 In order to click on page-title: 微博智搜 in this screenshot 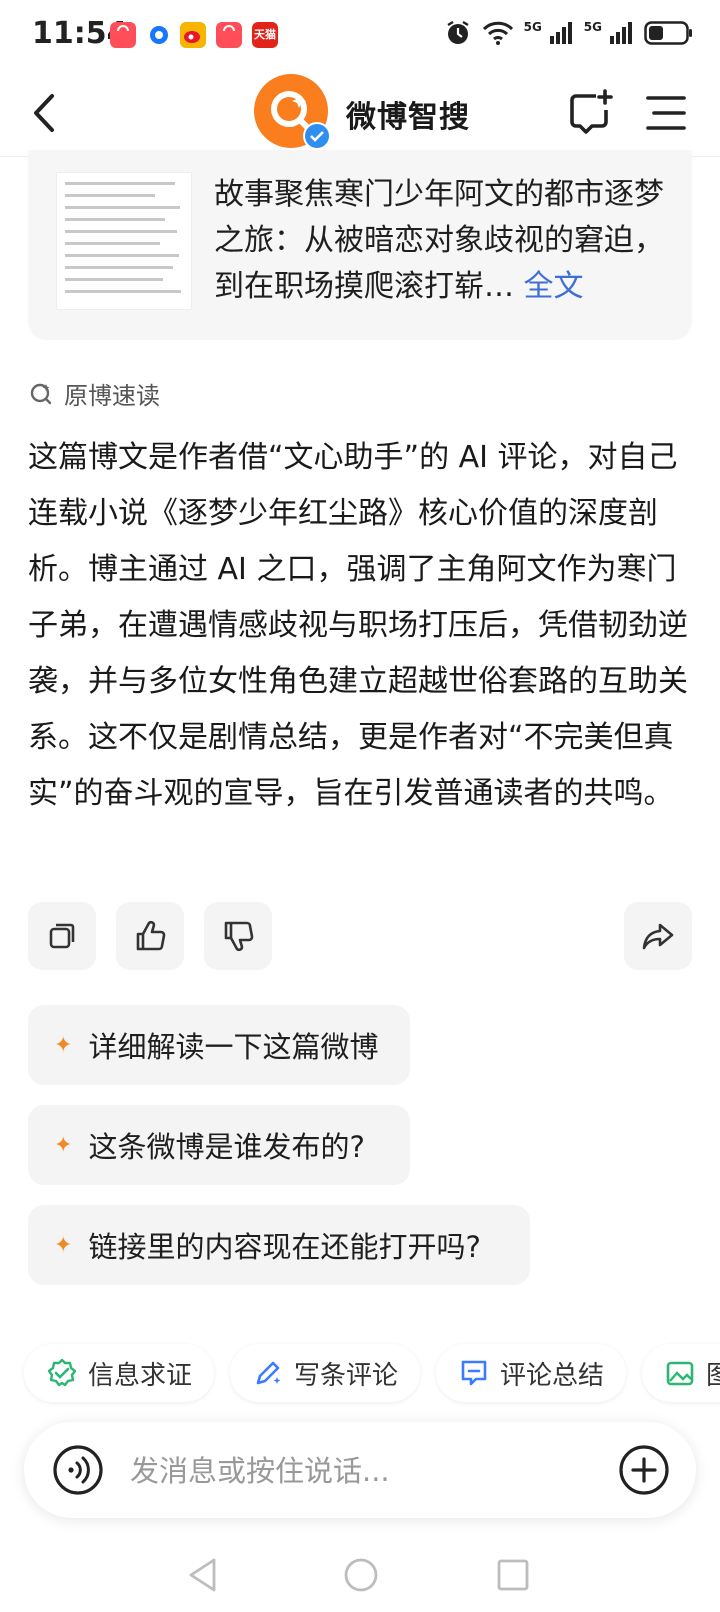, I will do `click(408, 117)`.